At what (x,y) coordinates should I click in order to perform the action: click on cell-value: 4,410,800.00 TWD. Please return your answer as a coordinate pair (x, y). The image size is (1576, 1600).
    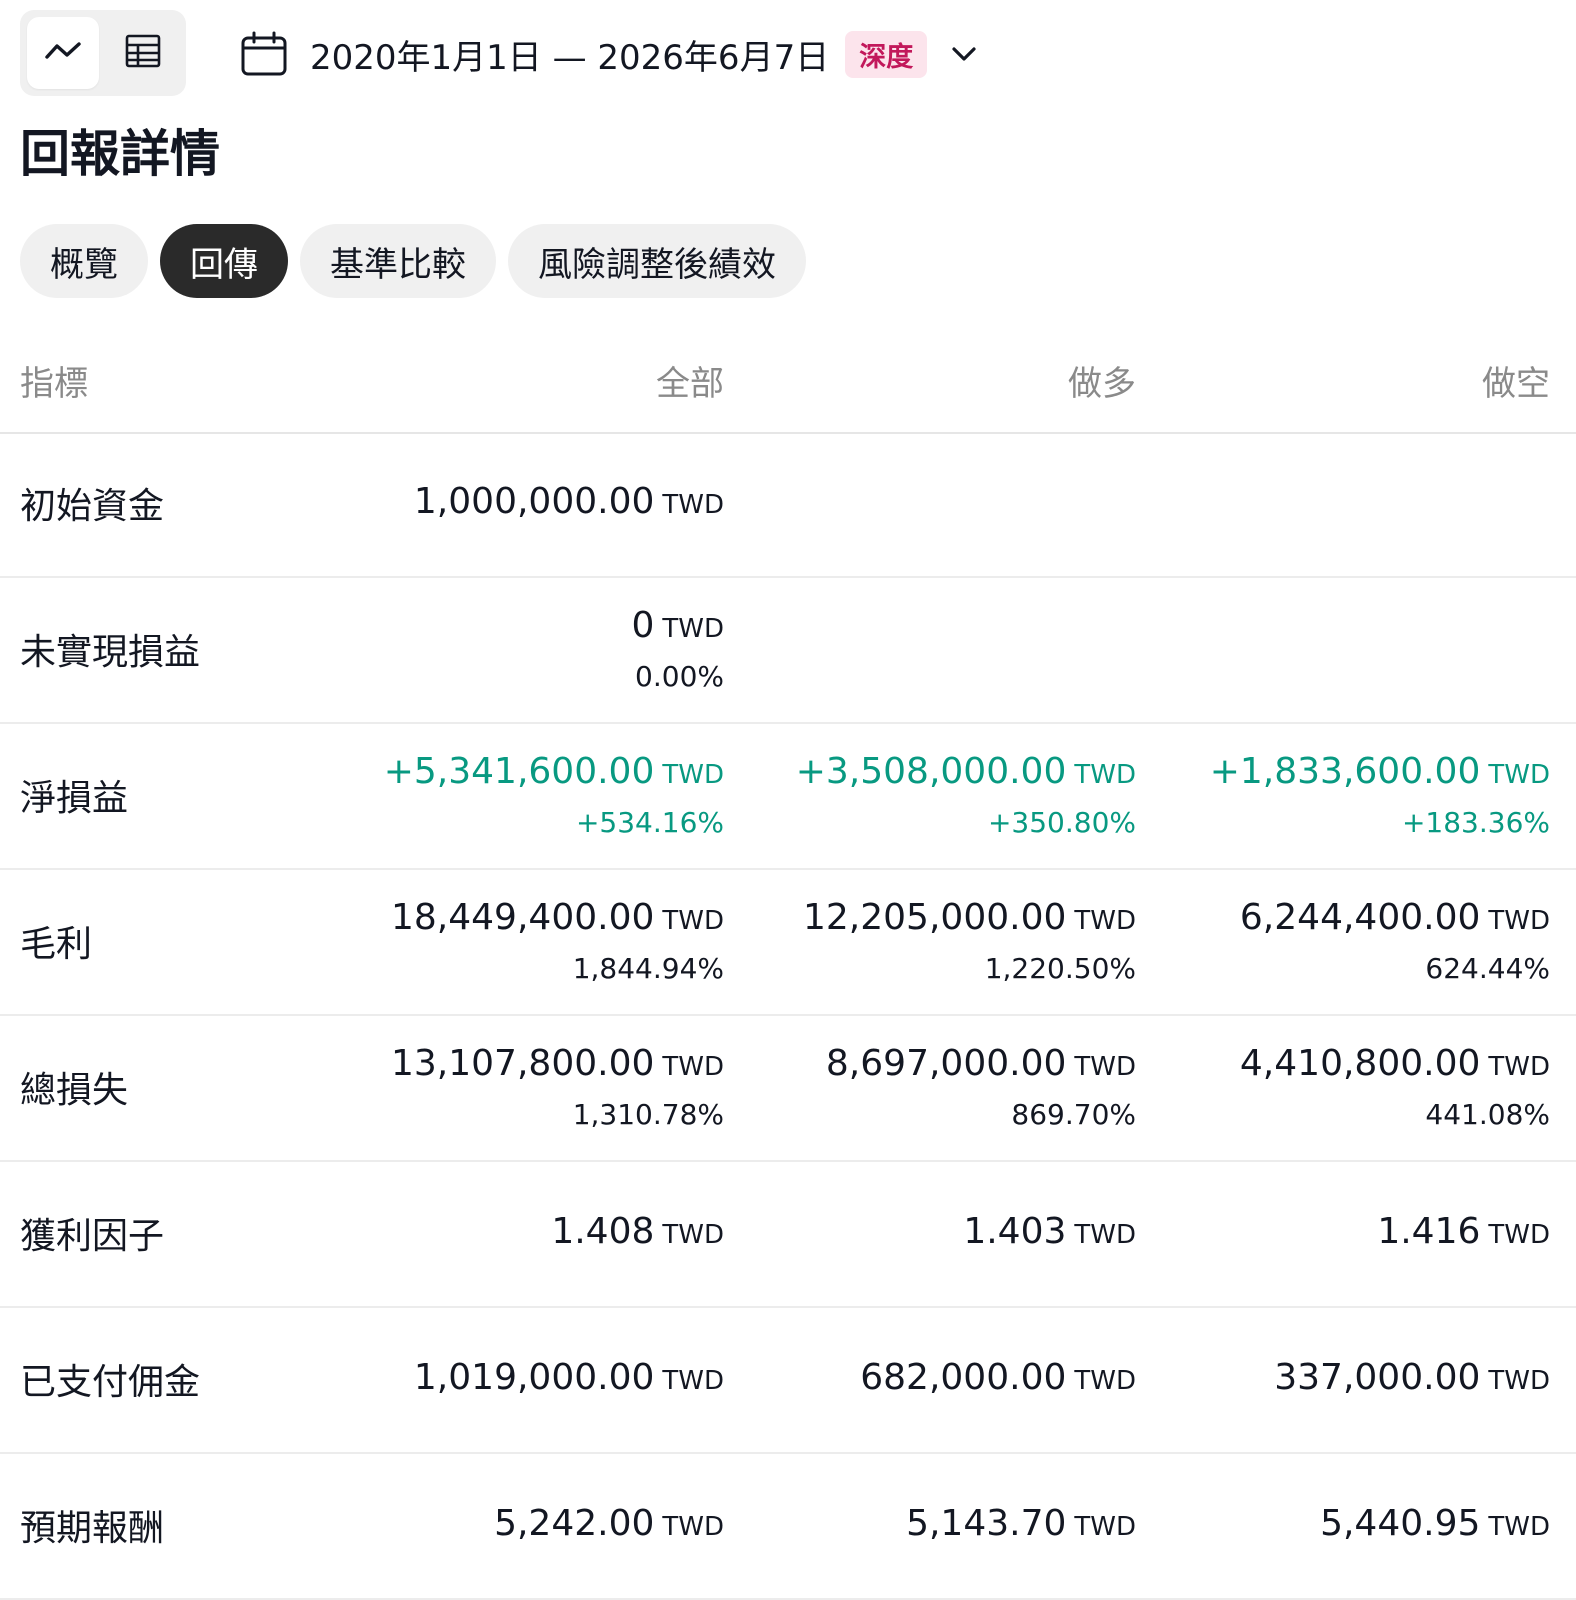
    Looking at the image, I should click on (1395, 1065).